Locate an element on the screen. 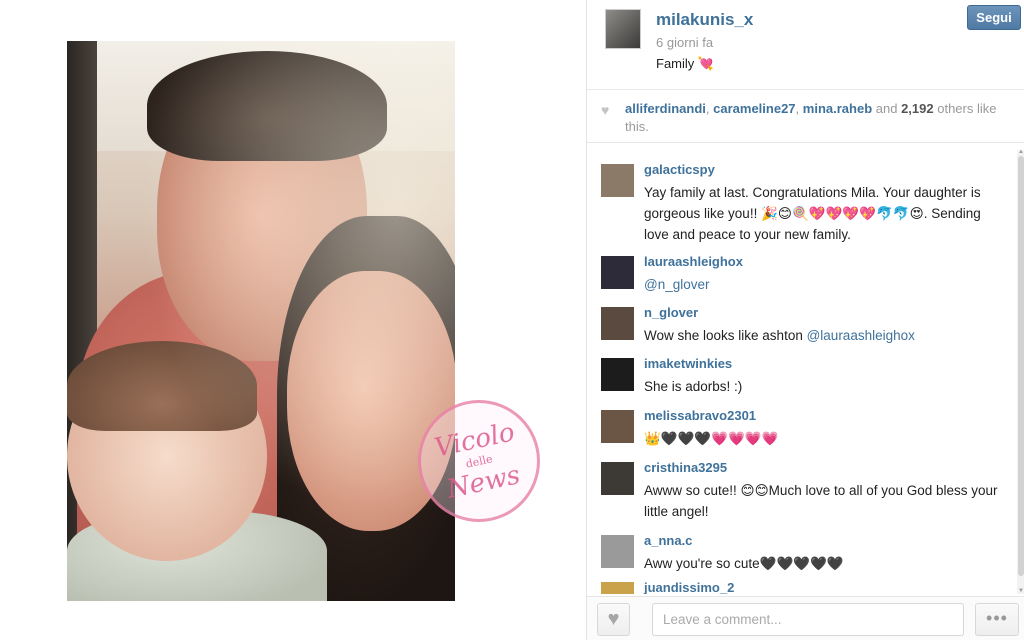 Image resolution: width=1024 pixels, height=640 pixels. follow-button: Segui is located at coordinates (994, 17).